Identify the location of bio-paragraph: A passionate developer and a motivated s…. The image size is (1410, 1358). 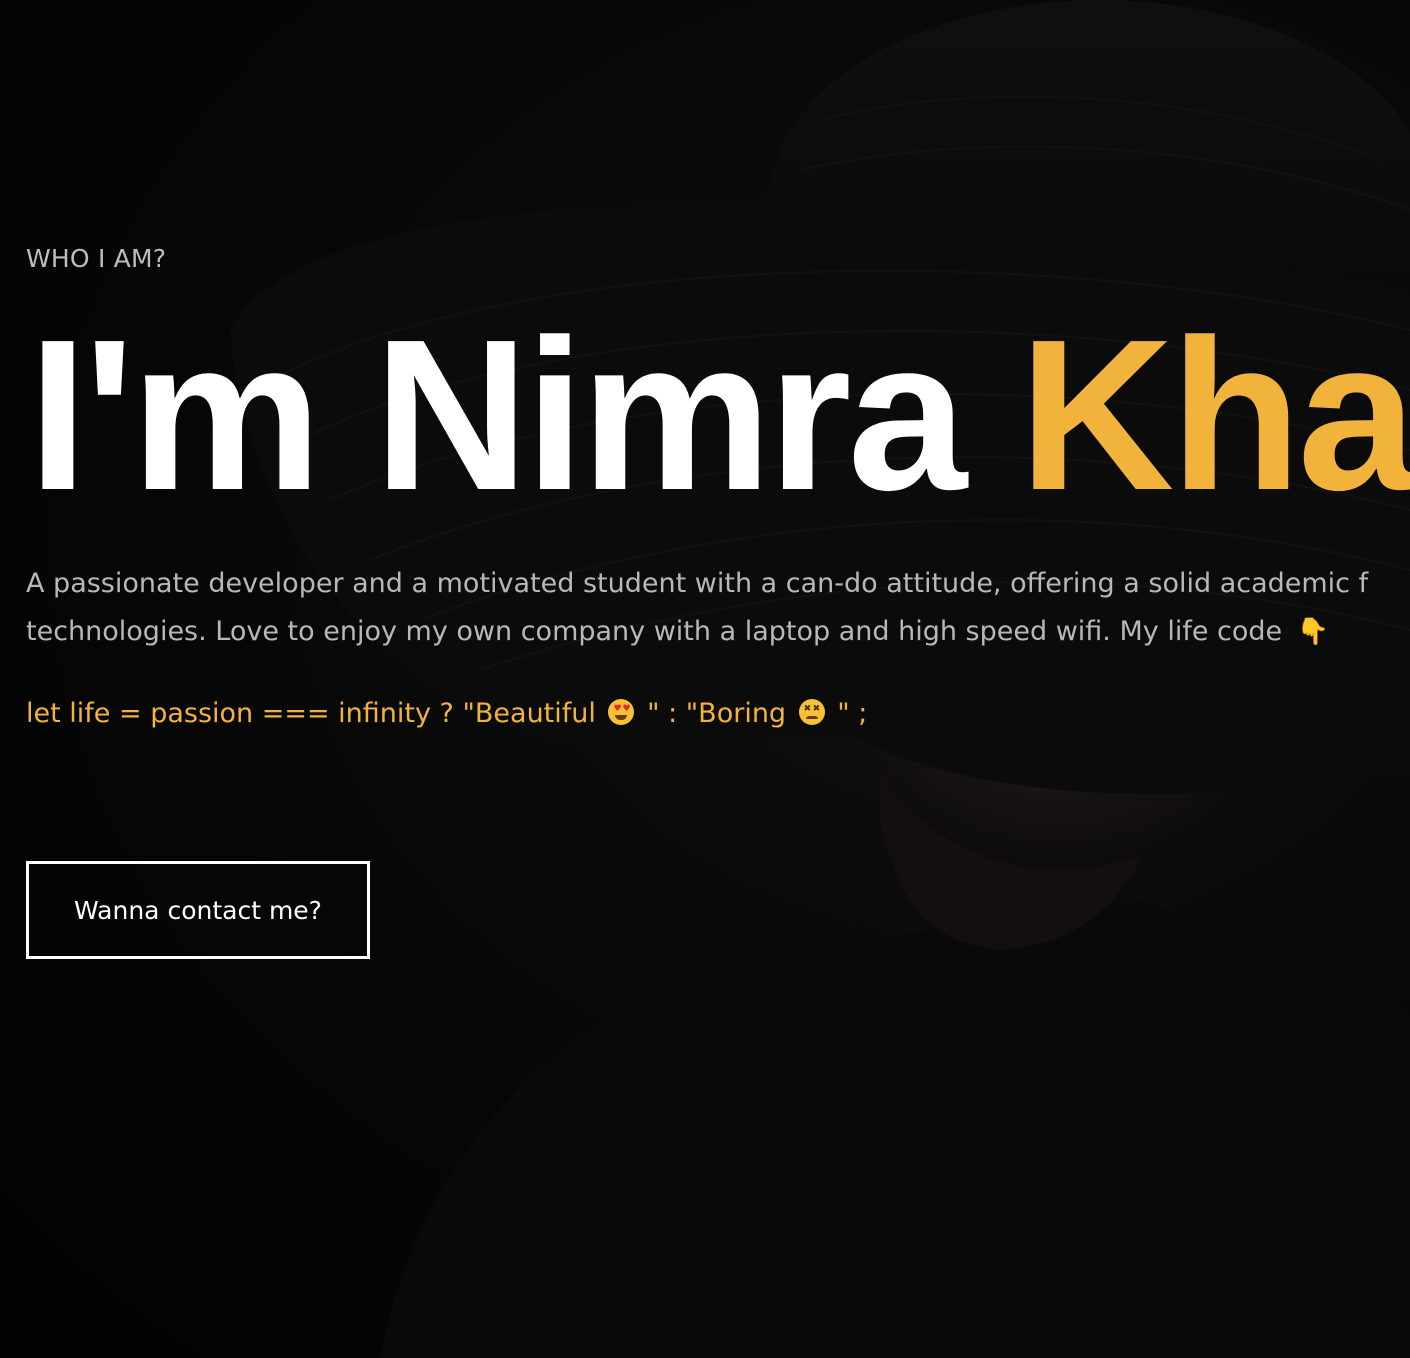
(718, 608).